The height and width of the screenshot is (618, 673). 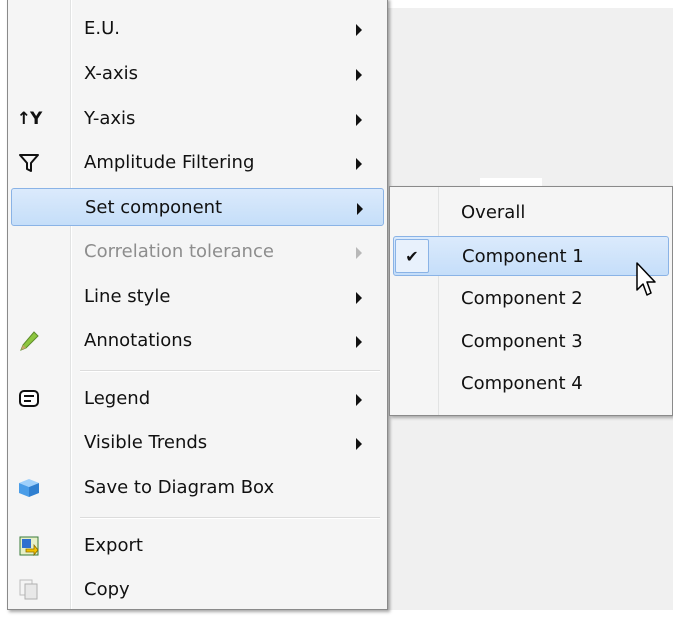 I want to click on menu-item-label: E.U., so click(x=102, y=28).